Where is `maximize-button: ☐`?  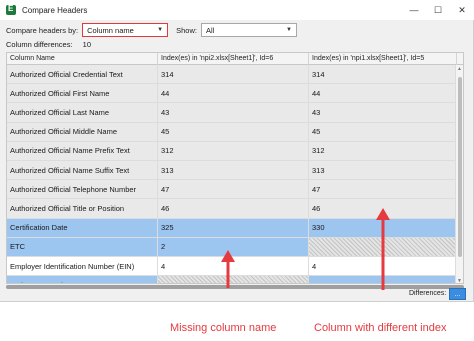
maximize-button: ☐ is located at coordinates (438, 10).